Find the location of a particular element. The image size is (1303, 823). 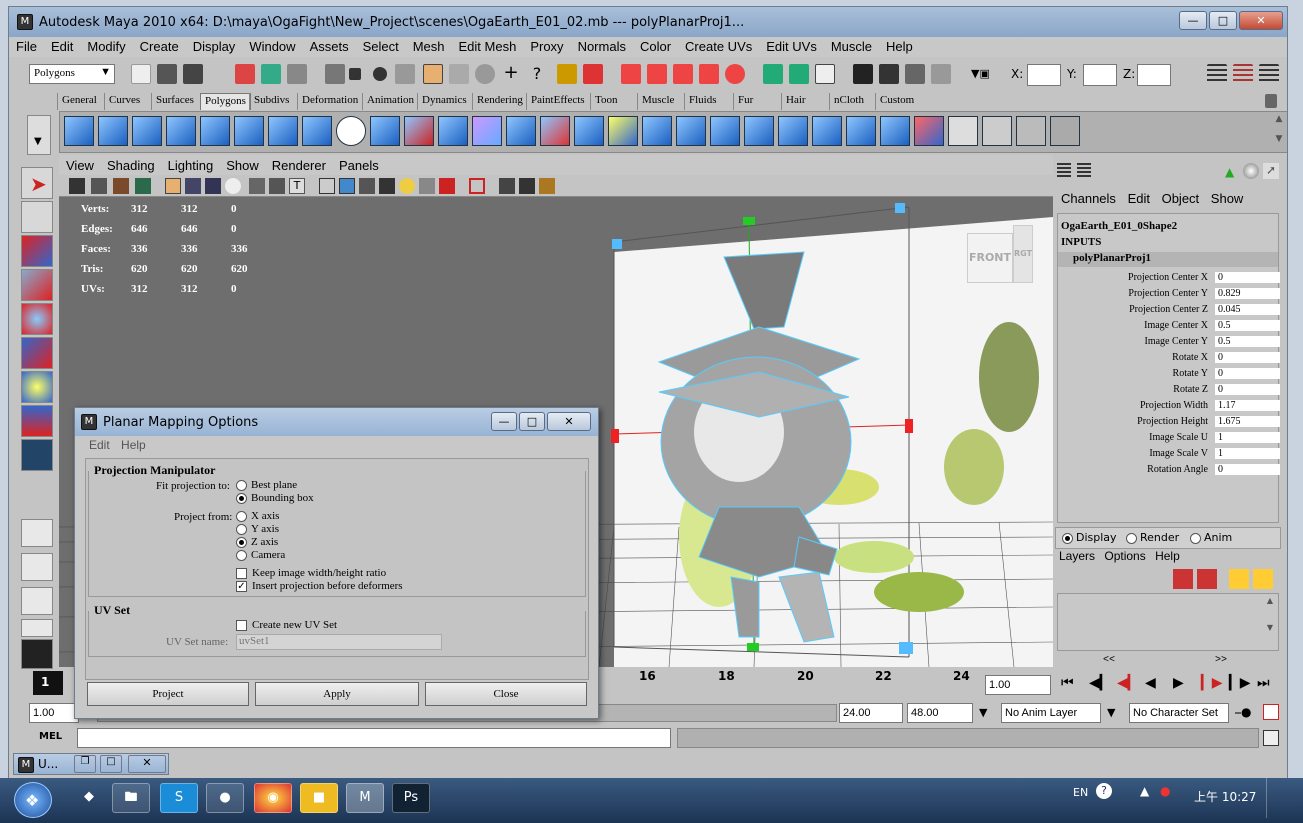

shelf-tab-curves: Curves is located at coordinates (124, 101).